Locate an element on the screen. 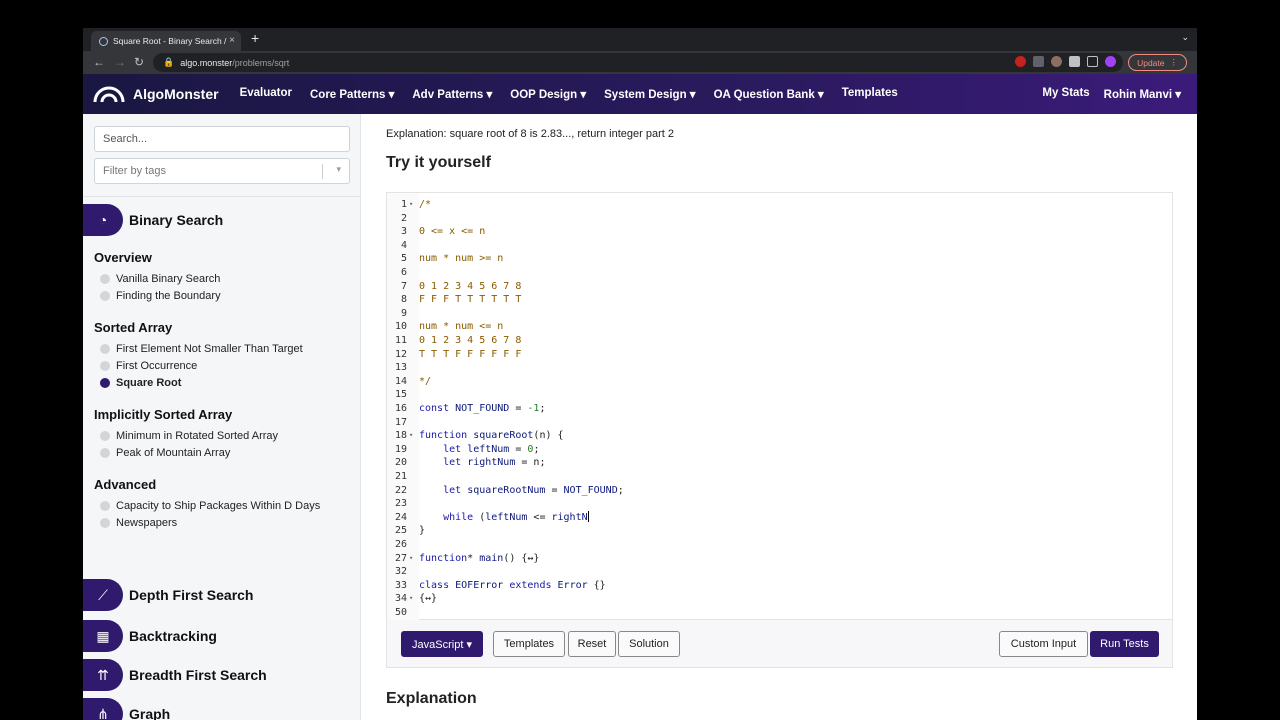 The width and height of the screenshot is (1280, 720). sidebar-item: First Element Not Smaller Than Target is located at coordinates (201, 349).